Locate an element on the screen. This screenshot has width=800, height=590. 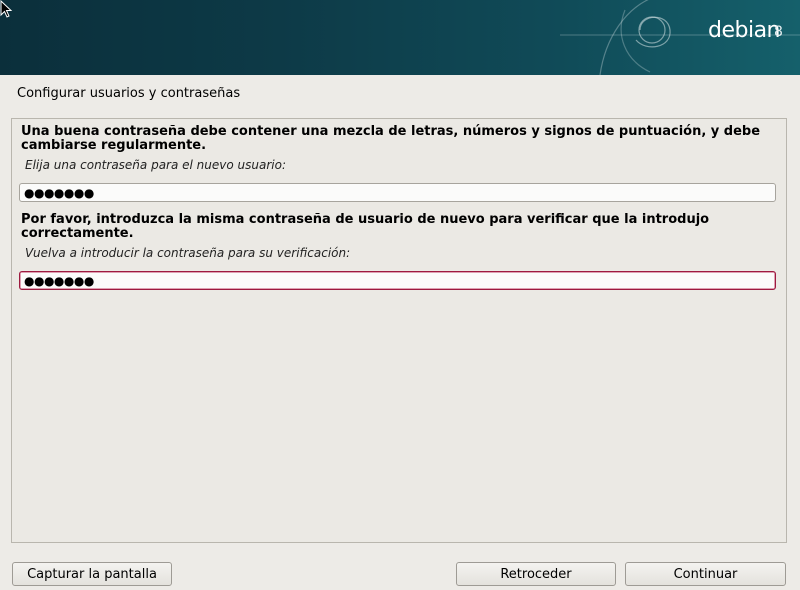
password-input: ●●●●●●● is located at coordinates (397, 192).